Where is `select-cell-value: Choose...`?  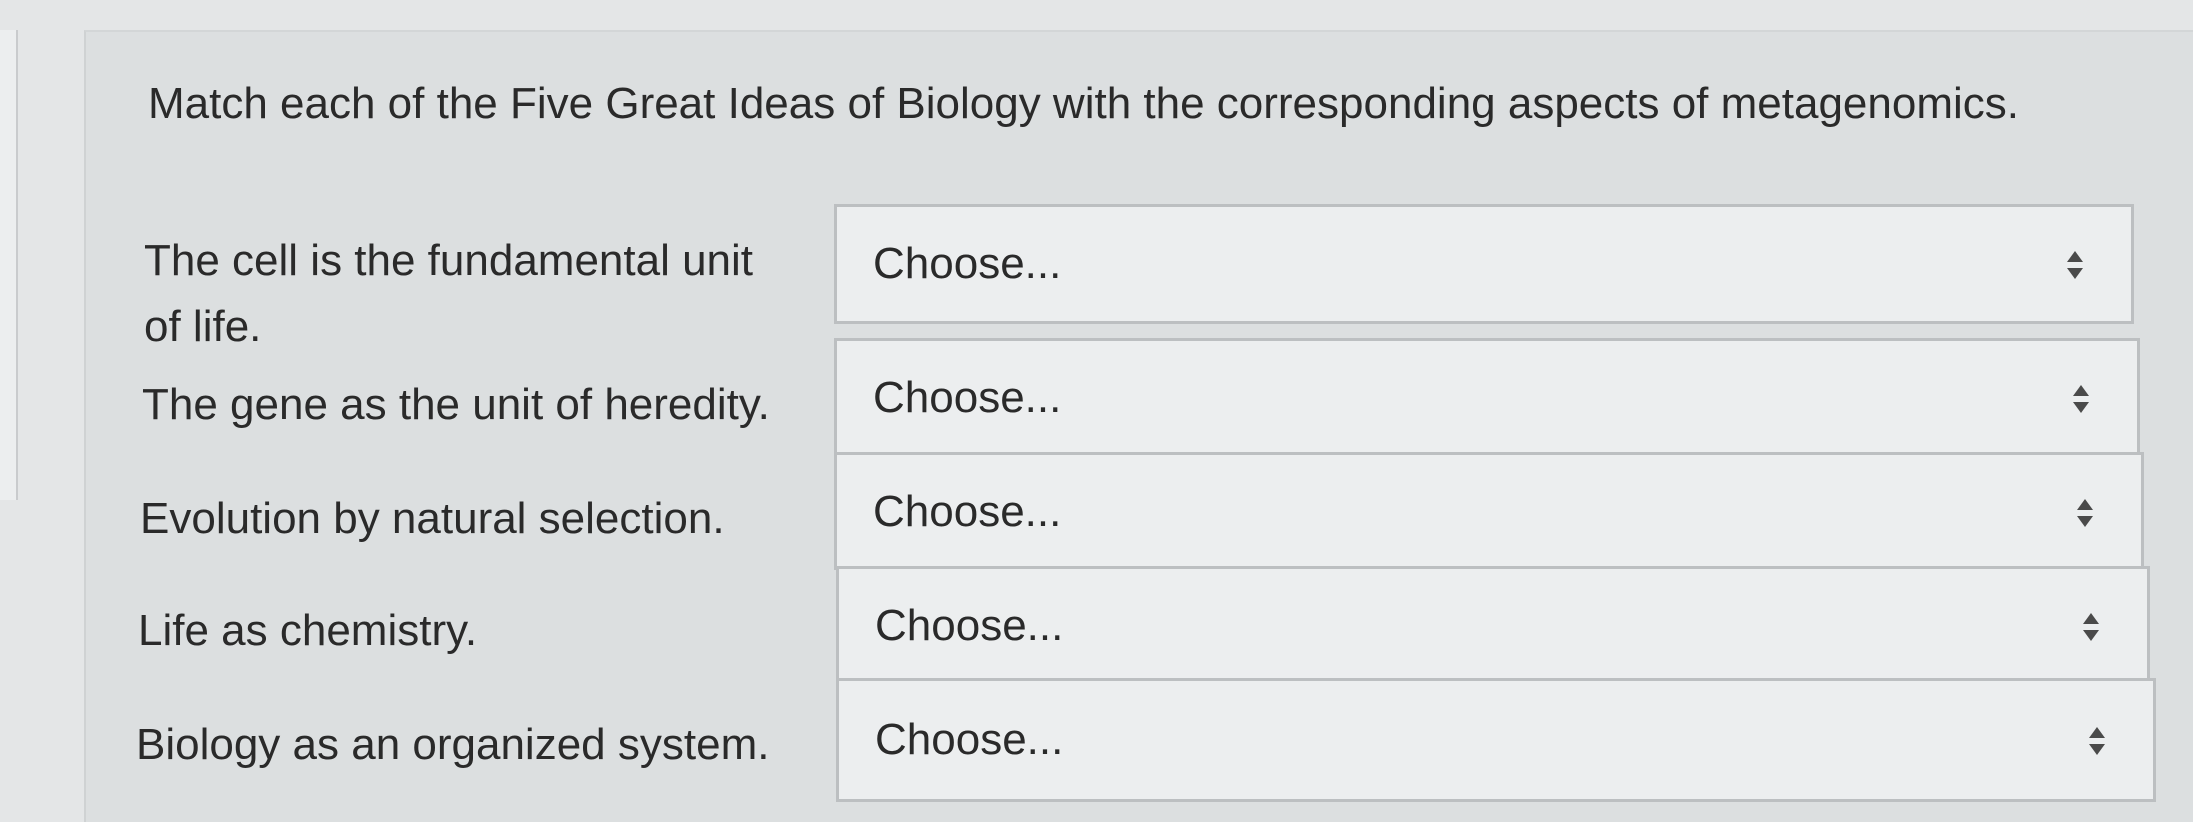 select-cell-value: Choose... is located at coordinates (967, 263).